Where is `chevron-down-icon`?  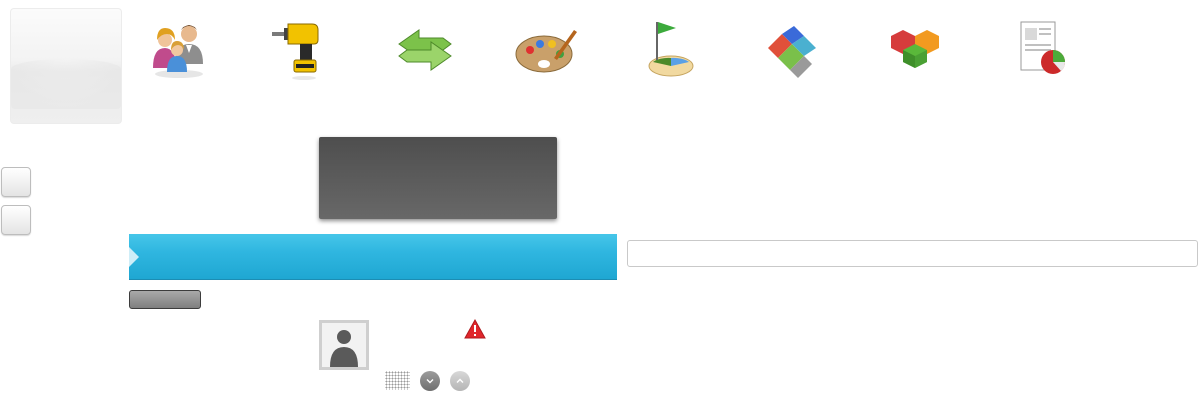 chevron-down-icon is located at coordinates (430, 381).